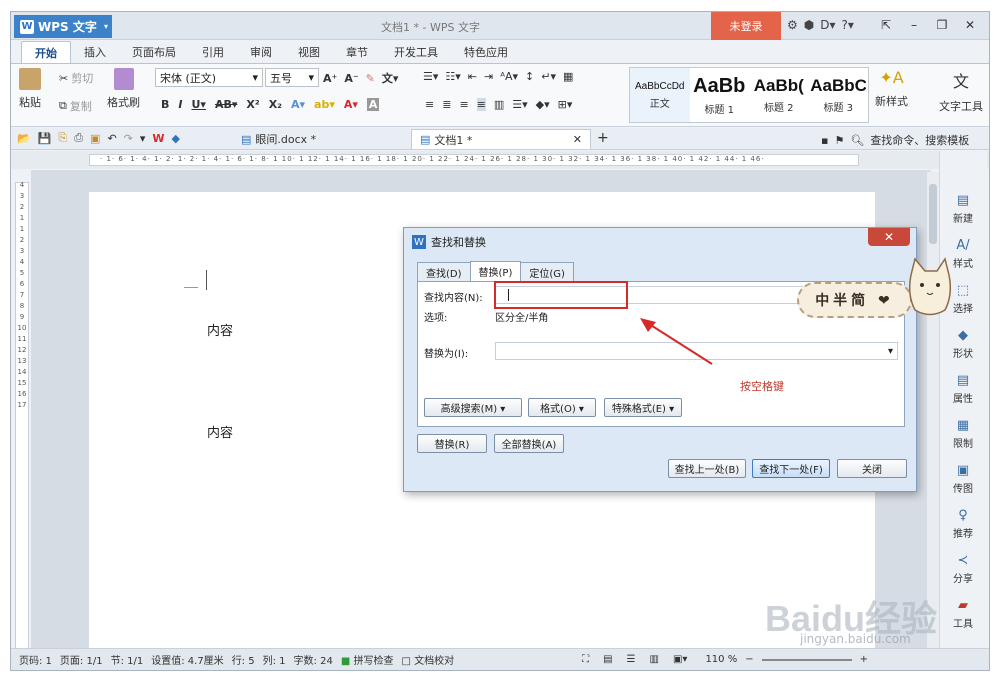 The image size is (1000, 681). What do you see at coordinates (509, 76) in the screenshot?
I see `case-icon: ᴬA▾` at bounding box center [509, 76].